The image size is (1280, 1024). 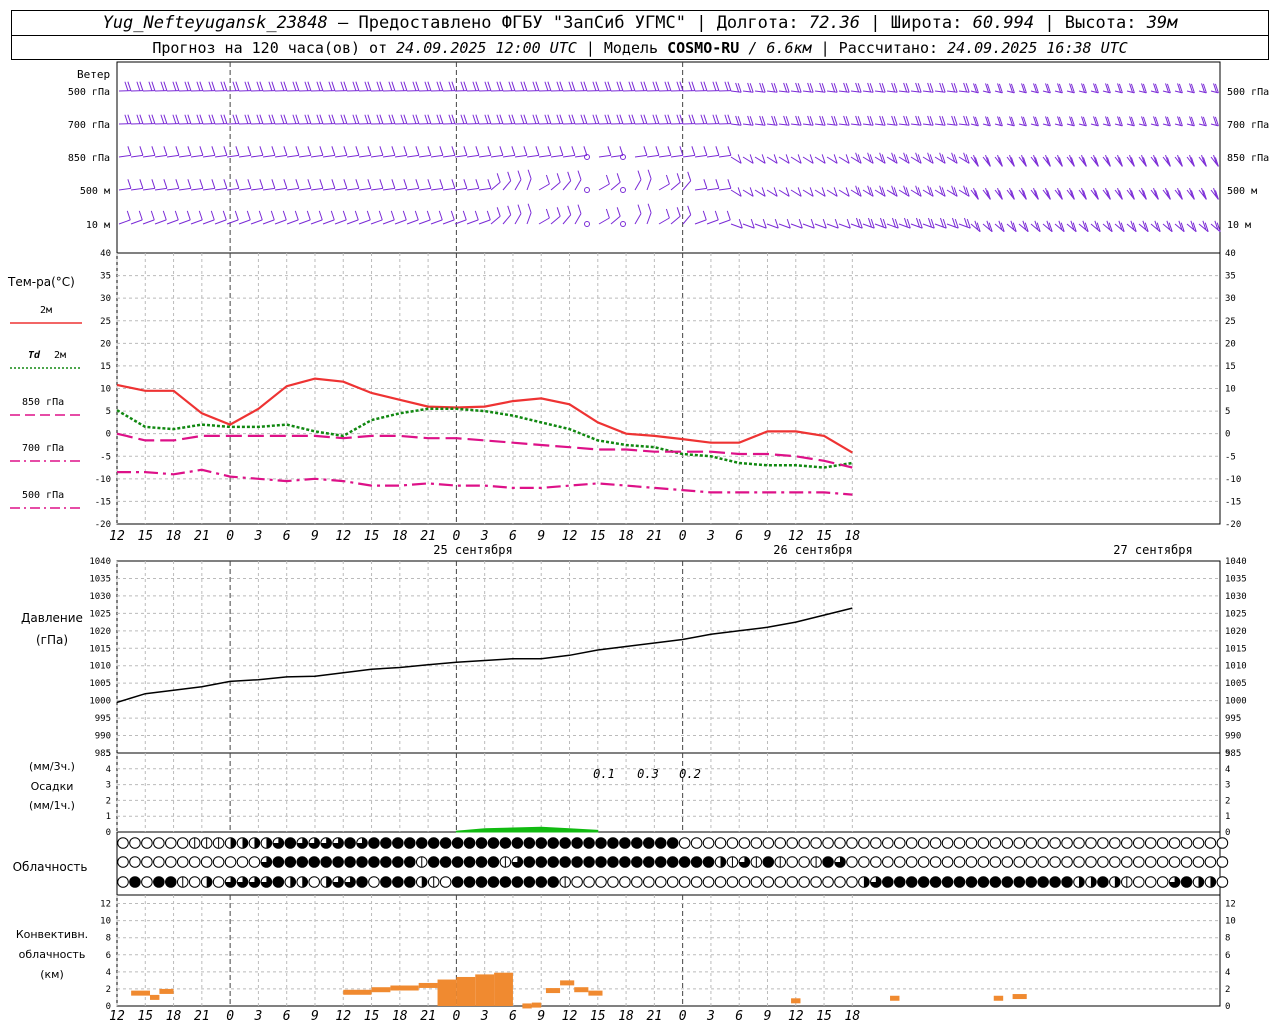 I want to click on conv-tick-right: 8, so click(x=1227, y=939).